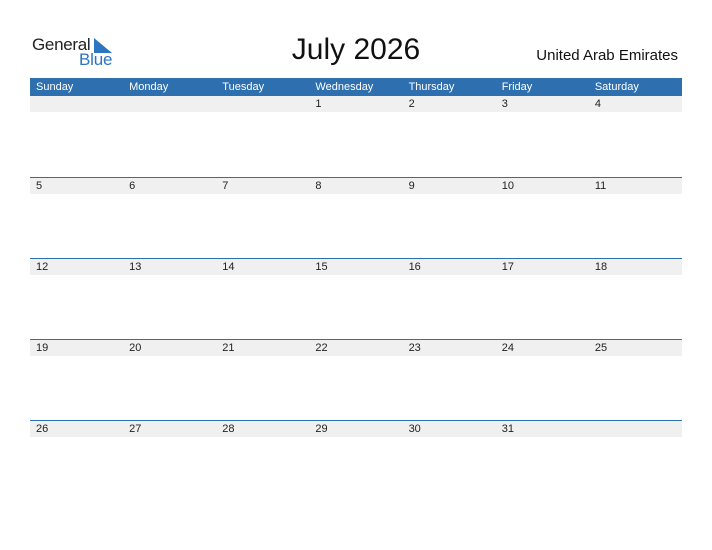 This screenshot has height=550, width=712. What do you see at coordinates (356, 379) in the screenshot?
I see `week-row: 19 20 21 22 23 24 25` at bounding box center [356, 379].